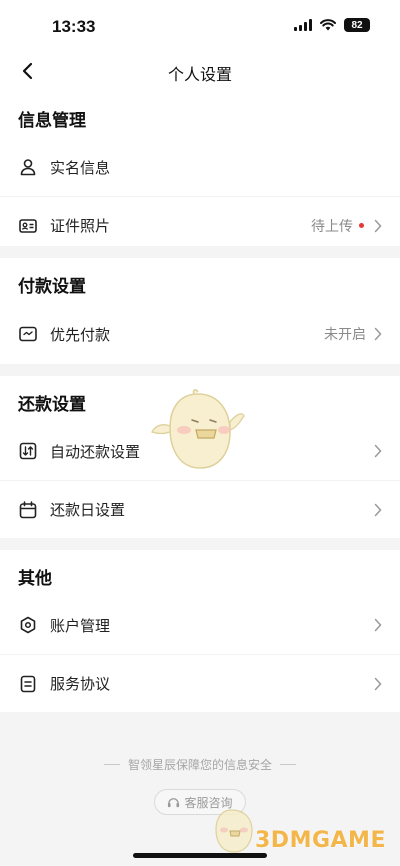  I want to click on row-label: 还款日设置, so click(88, 510).